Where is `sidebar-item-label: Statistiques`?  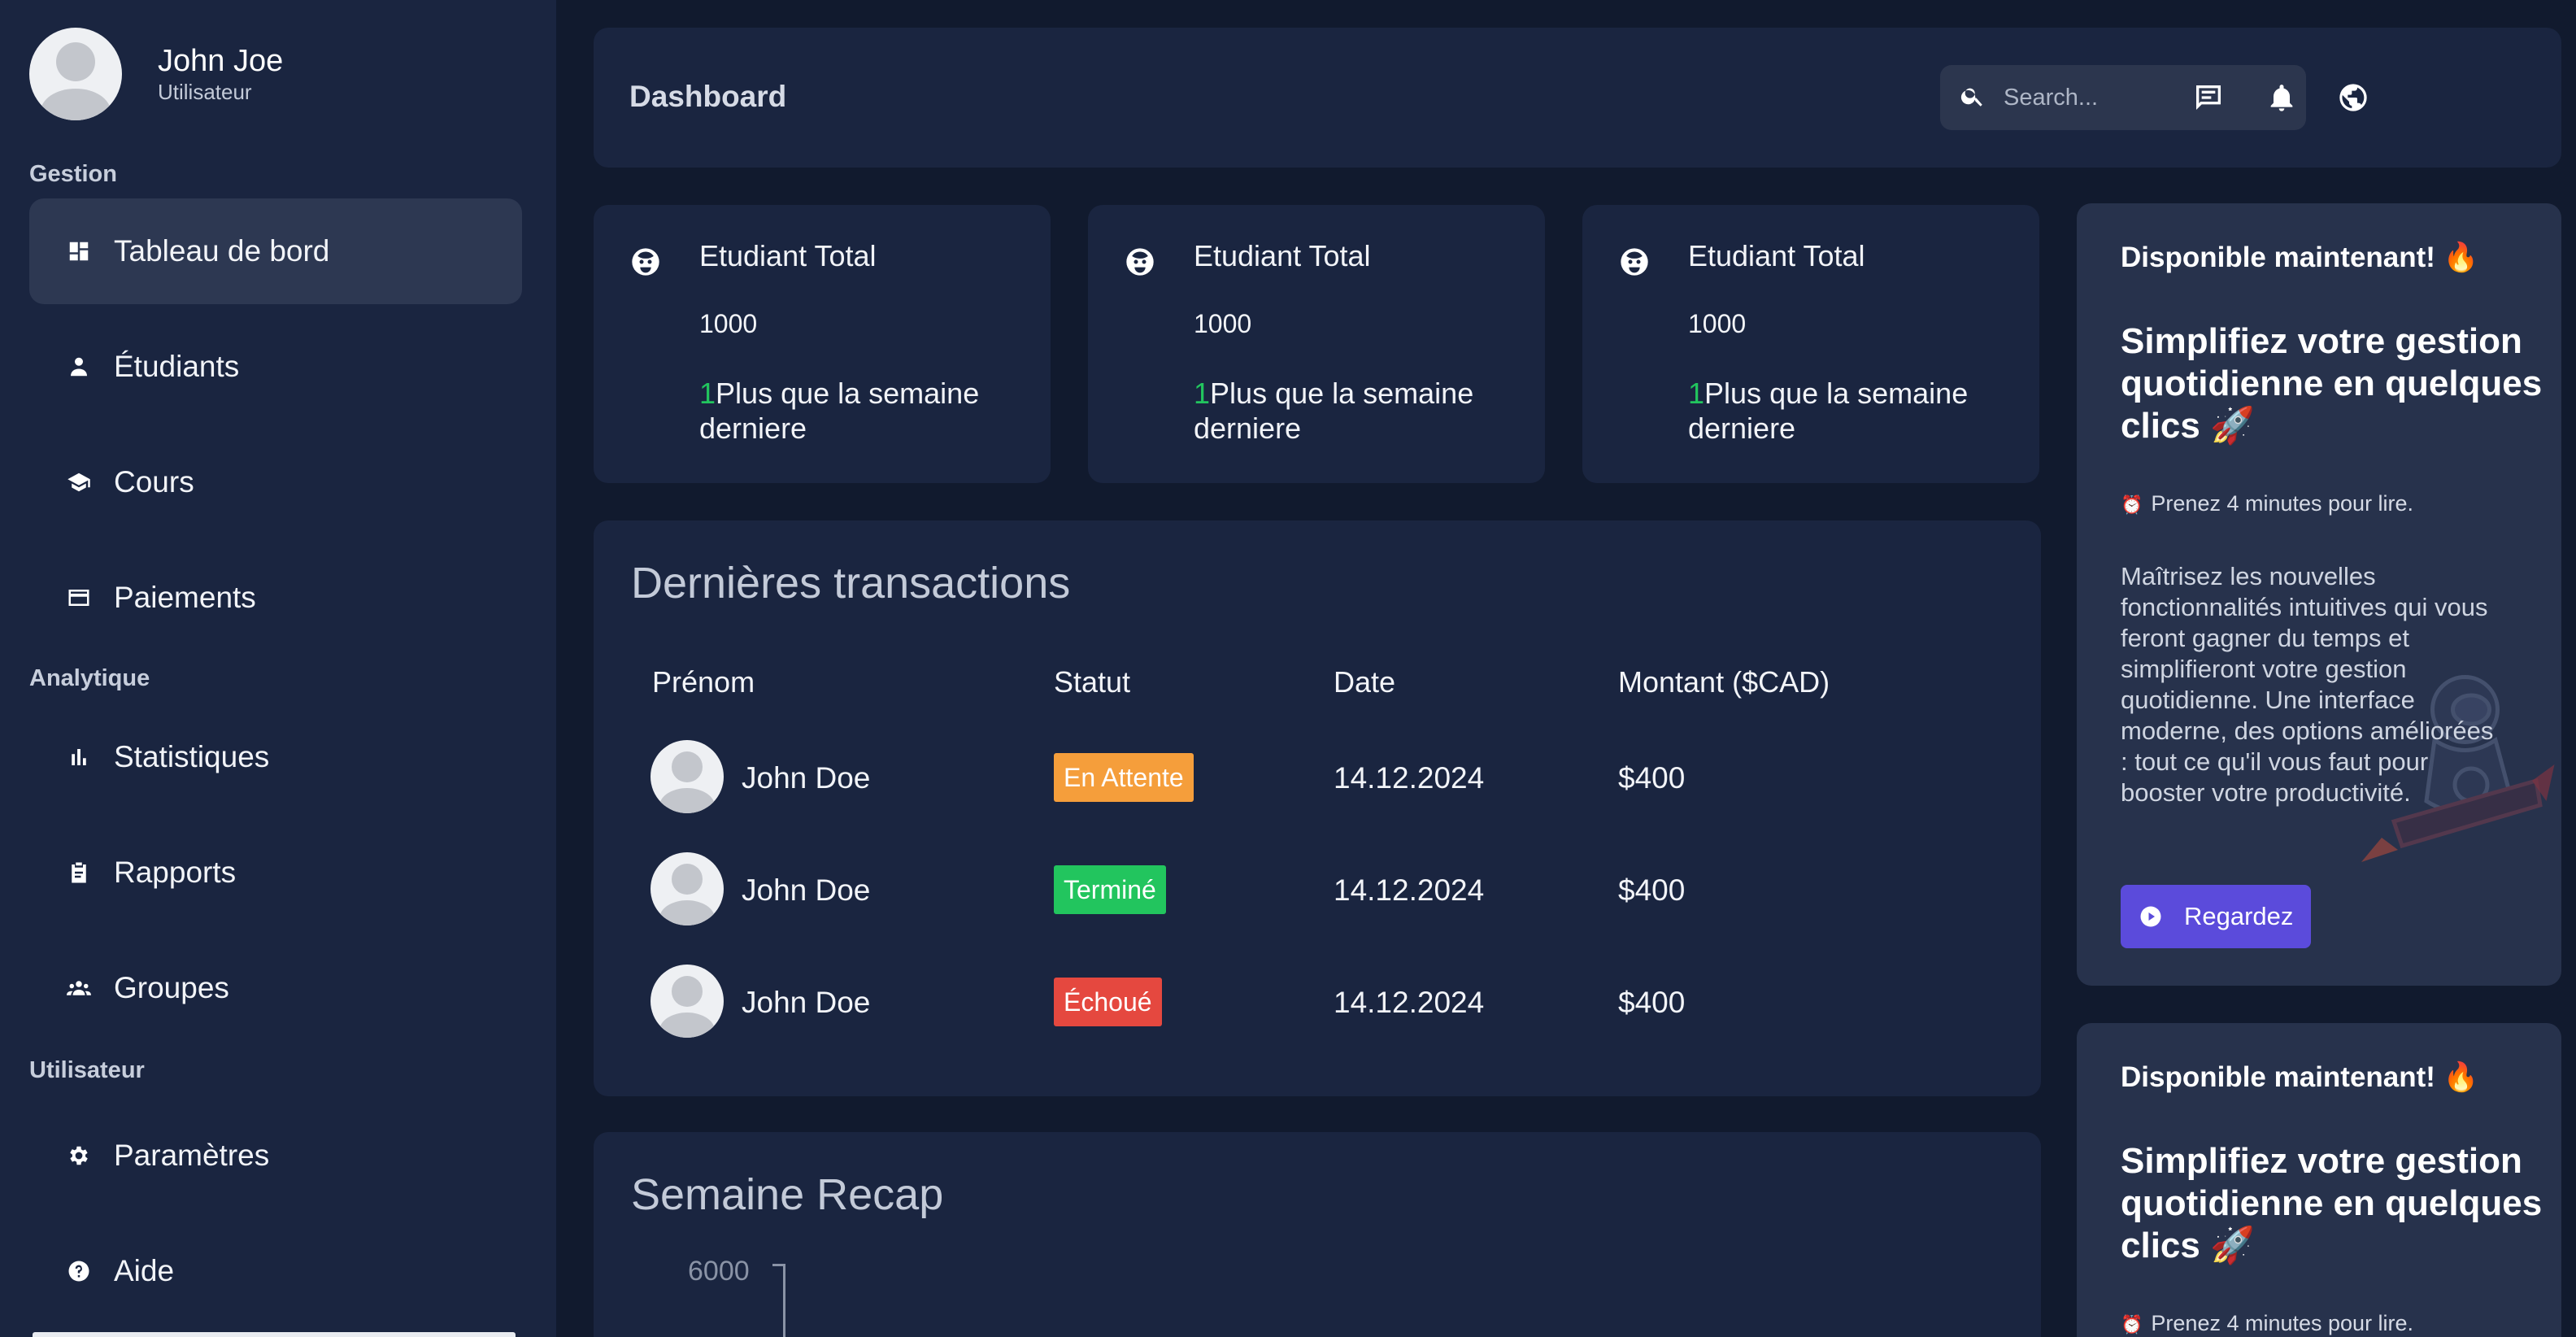 sidebar-item-label: Statistiques is located at coordinates (192, 756).